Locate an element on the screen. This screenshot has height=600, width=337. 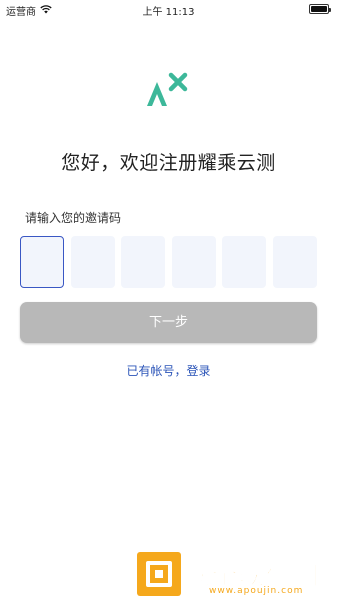
battery-icon is located at coordinates (320, 9).